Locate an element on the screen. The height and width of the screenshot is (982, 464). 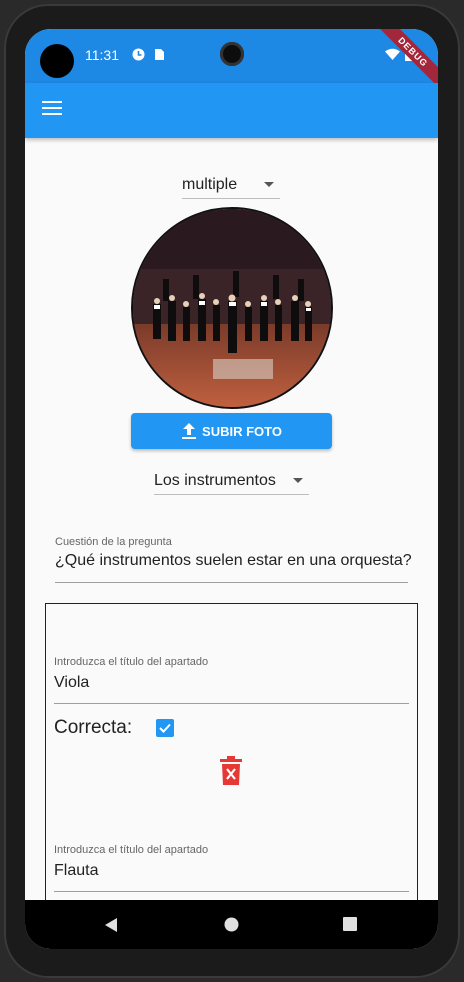
upload-photo-label: SUBIR FOTO is located at coordinates (242, 431).